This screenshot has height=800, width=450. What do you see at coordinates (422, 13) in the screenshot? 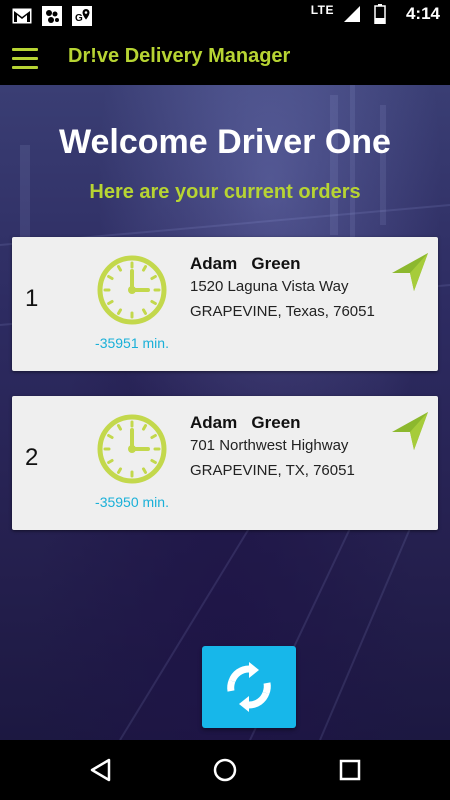
I see `status-time: 4:14` at bounding box center [422, 13].